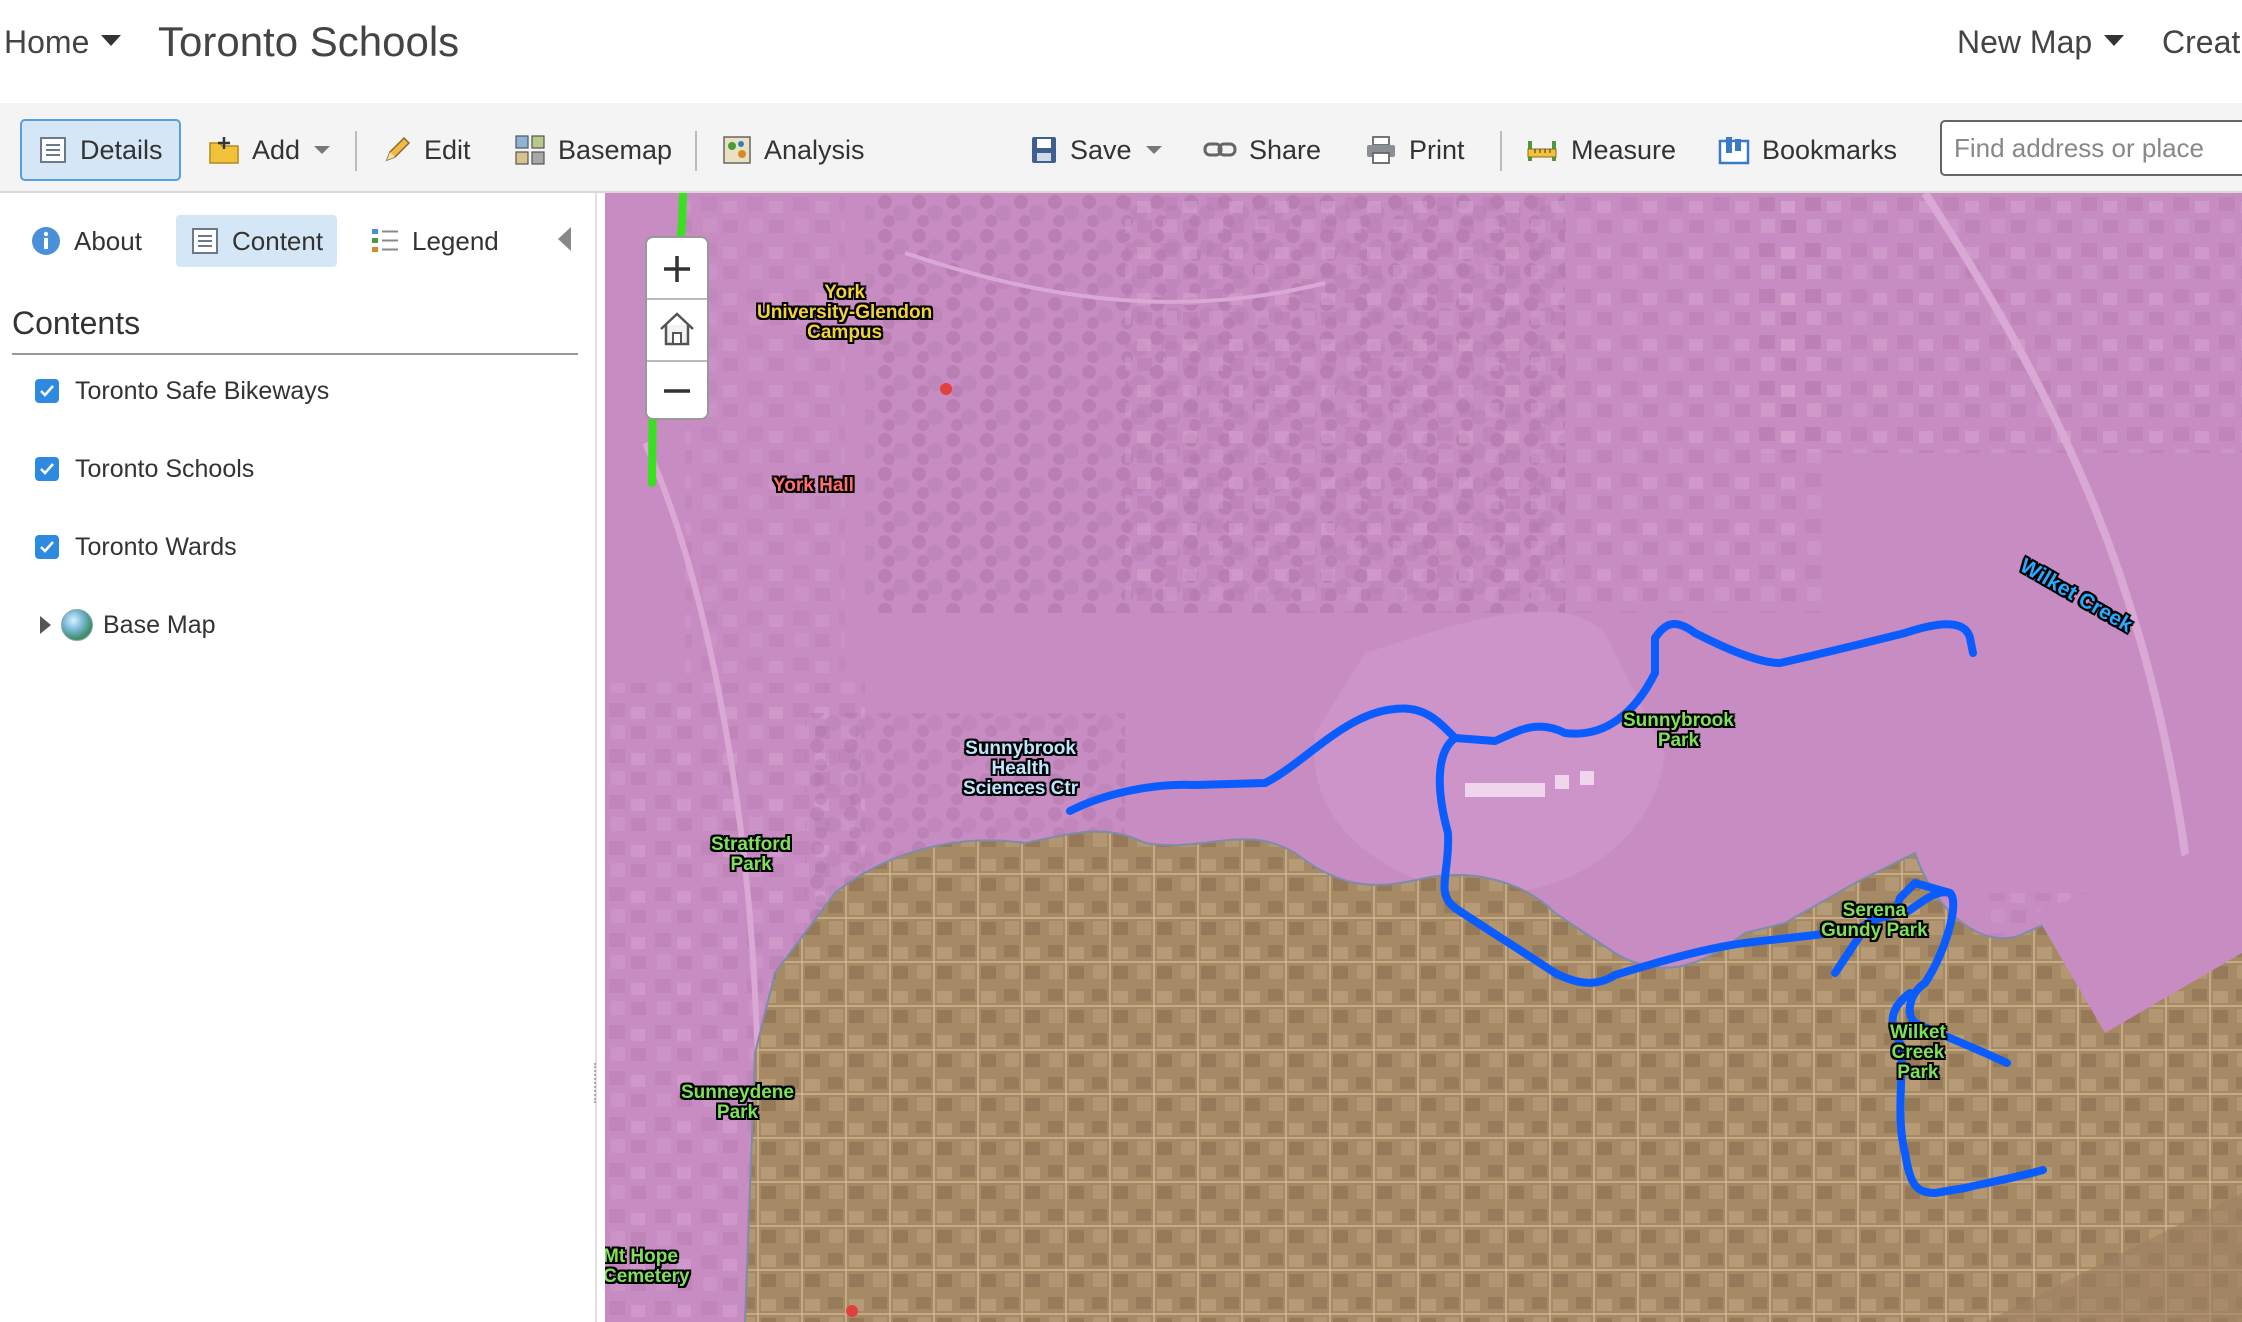  I want to click on collapse-panel-icon, so click(564, 239).